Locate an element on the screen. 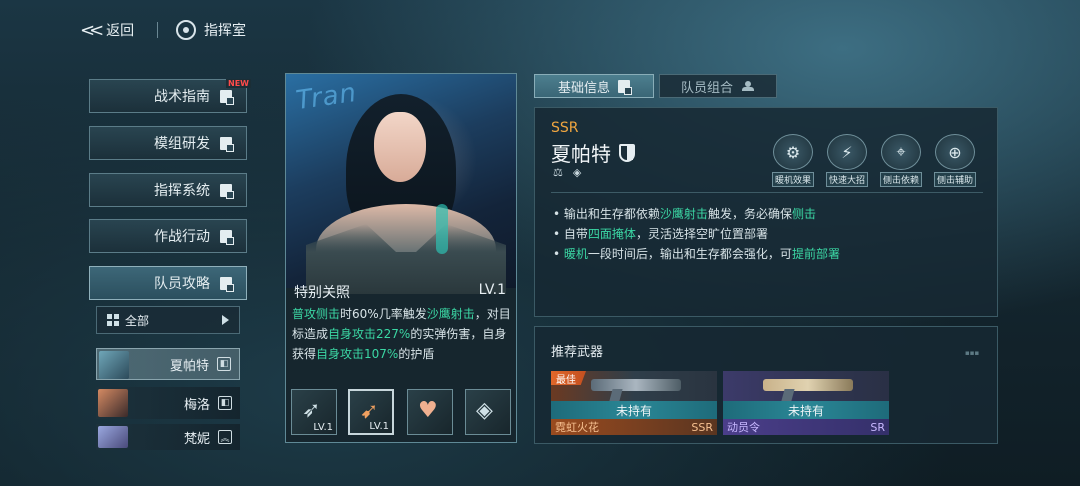  skill-slot-1: ➶ LV.1 is located at coordinates (314, 412).